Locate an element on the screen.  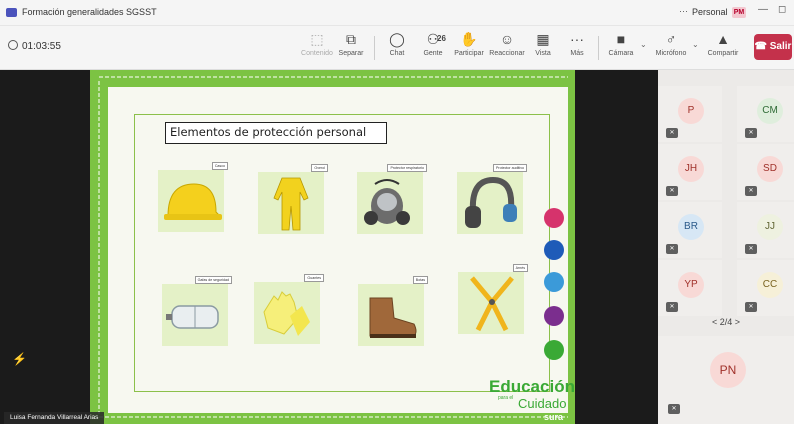
avatar: CM is located at coordinates (770, 111).